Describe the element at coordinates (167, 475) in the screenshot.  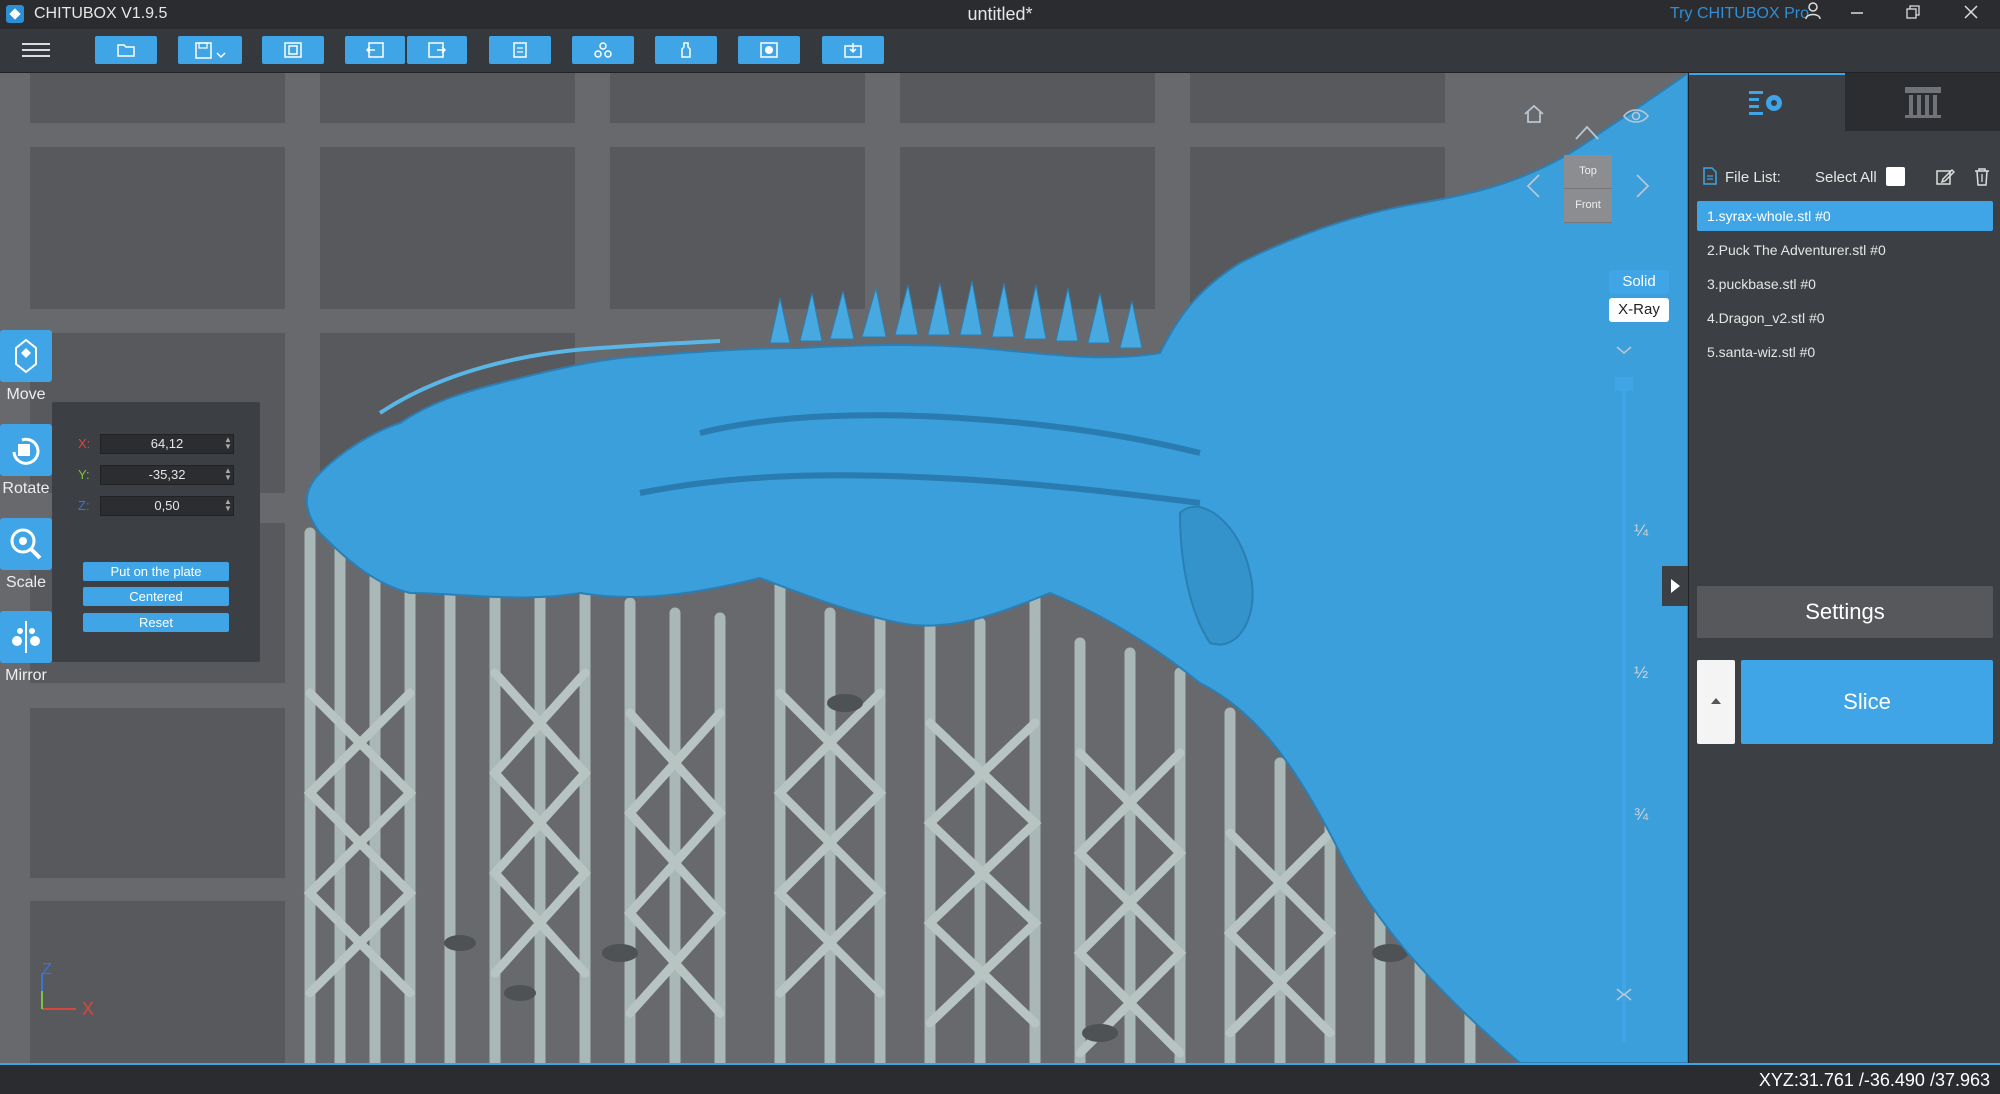
I see `y-coordinate-input: -35,32` at that location.